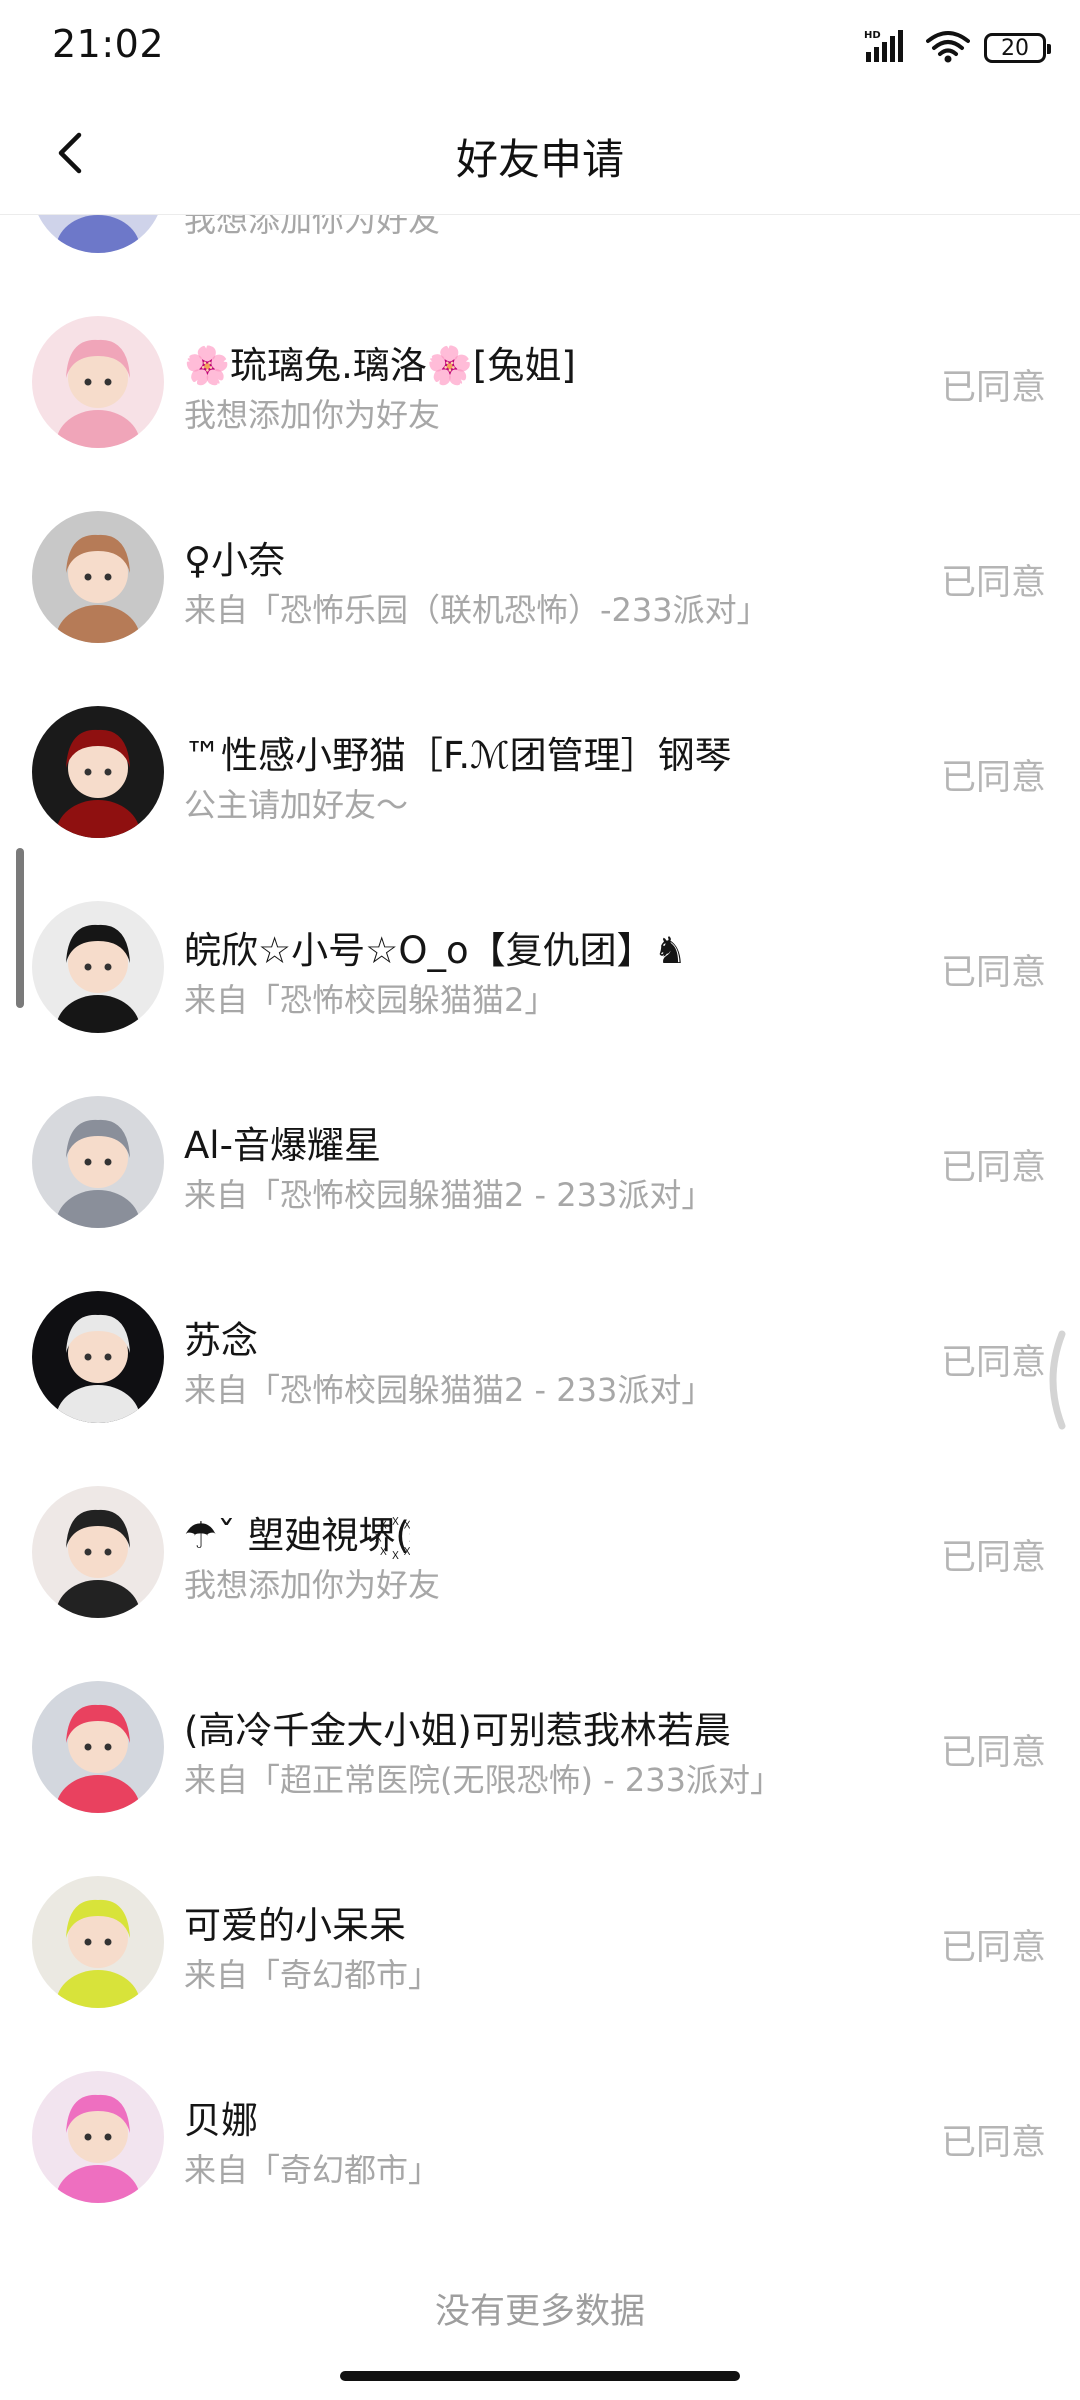 The image size is (1080, 2400). What do you see at coordinates (872, 35) in the screenshot?
I see `signal-hd-label: HD` at bounding box center [872, 35].